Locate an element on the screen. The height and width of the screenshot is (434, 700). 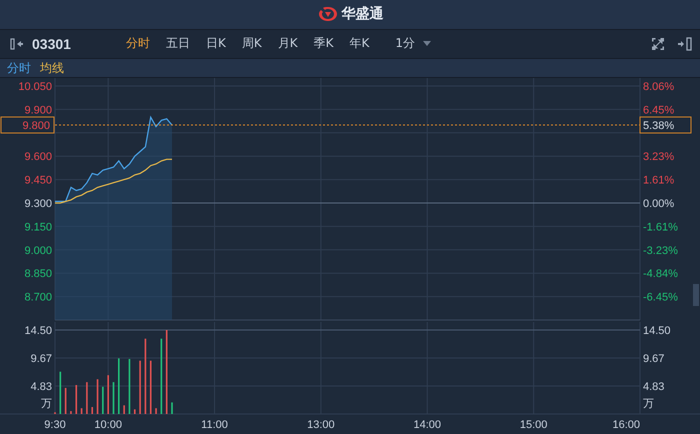
axis-label: 3.23% is located at coordinates (658, 157).